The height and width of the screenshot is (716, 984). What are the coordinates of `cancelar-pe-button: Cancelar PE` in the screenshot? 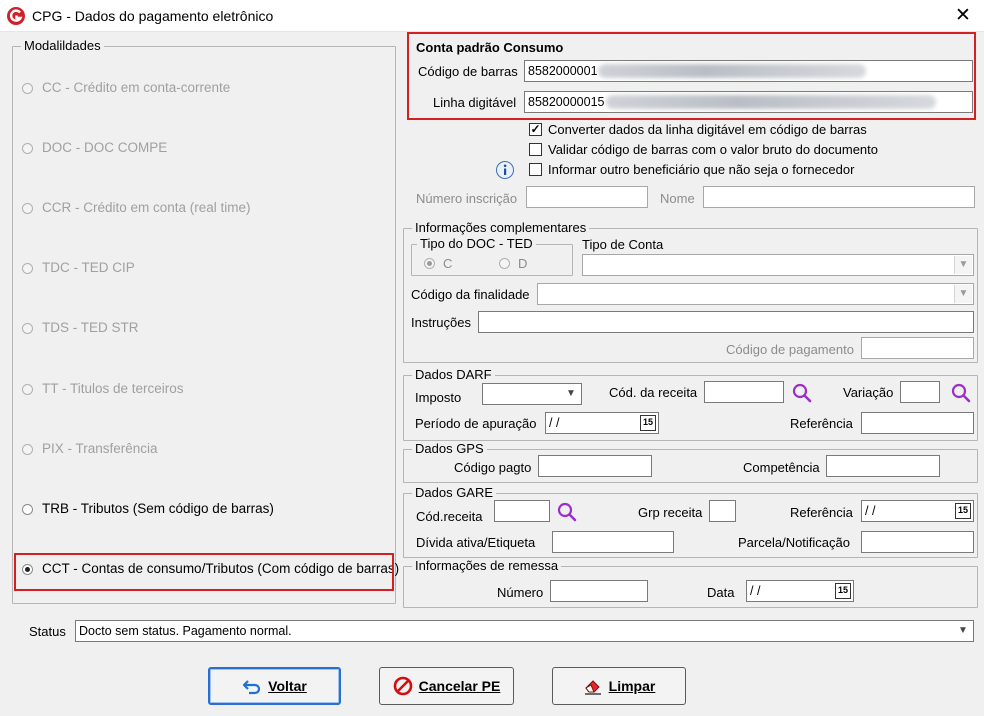 It's located at (446, 686).